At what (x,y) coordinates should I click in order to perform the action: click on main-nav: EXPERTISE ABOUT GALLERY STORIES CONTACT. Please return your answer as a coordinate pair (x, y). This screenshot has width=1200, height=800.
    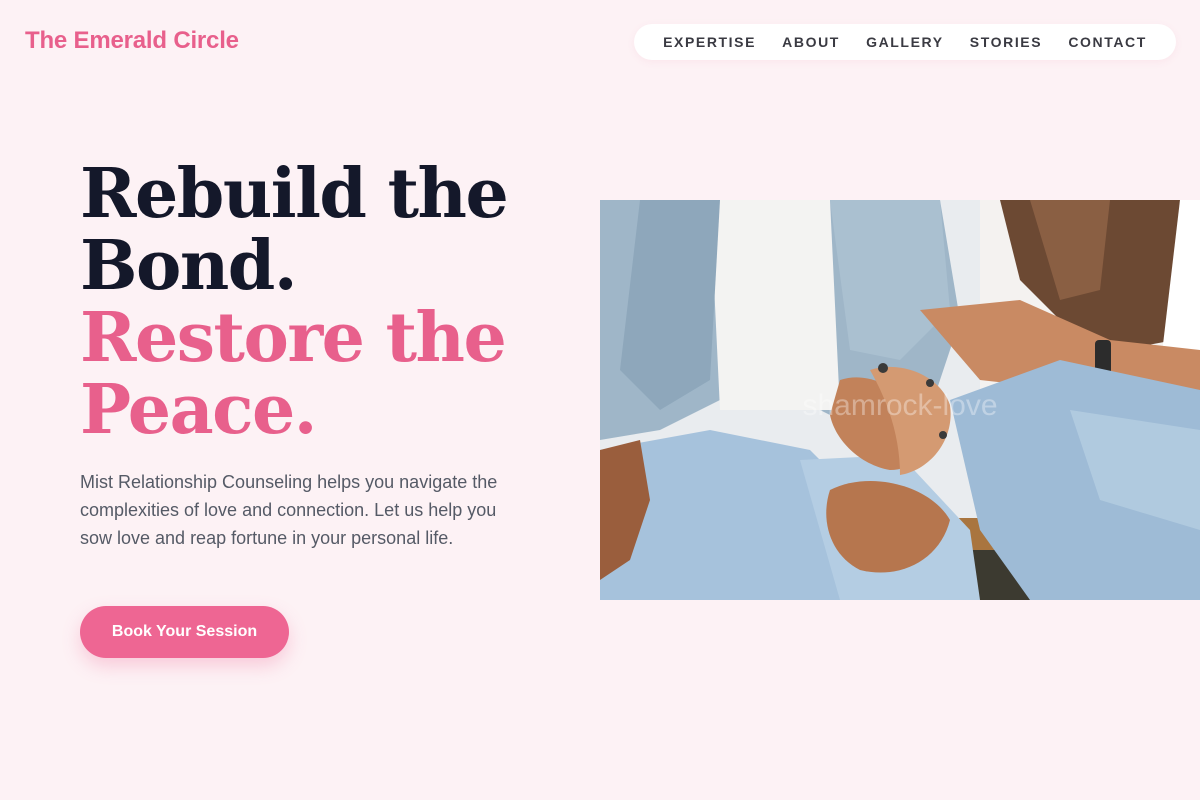
    Looking at the image, I should click on (905, 42).